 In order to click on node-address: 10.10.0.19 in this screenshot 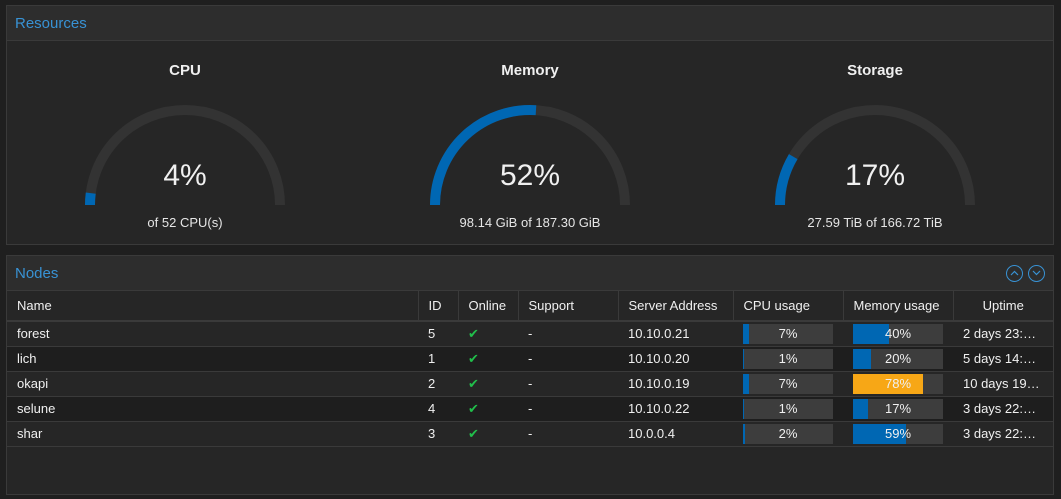, I will do `click(675, 384)`.